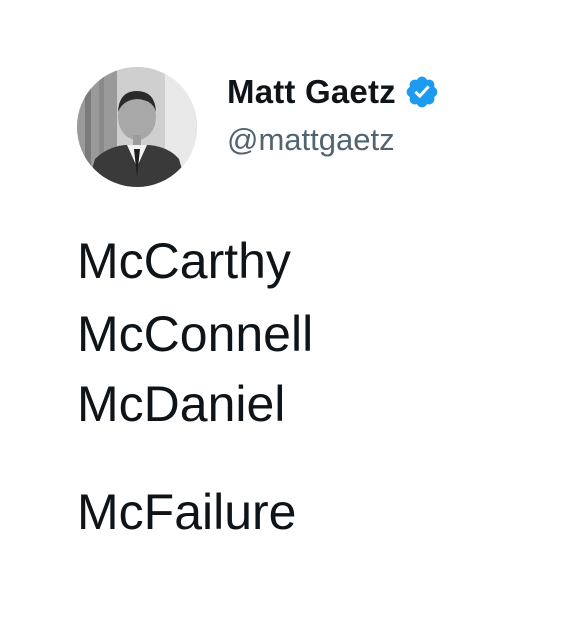 Image resolution: width=569 pixels, height=617 pixels. Describe the element at coordinates (311, 140) in the screenshot. I see `handle: @mattgaetz` at that location.